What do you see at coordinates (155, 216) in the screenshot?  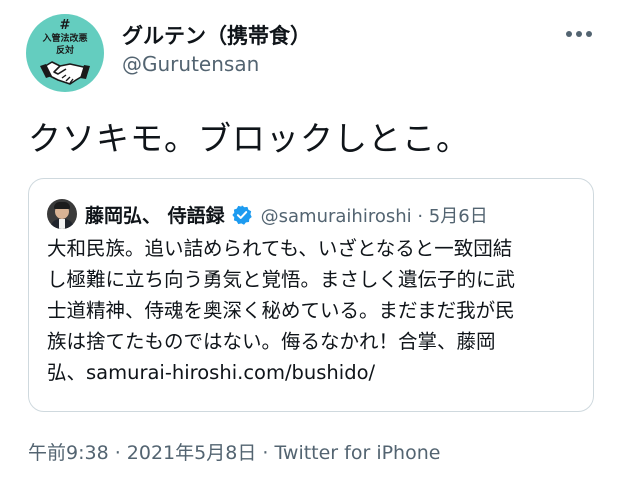 I see `quoted-display-name: 藤岡弘、 侍語録` at bounding box center [155, 216].